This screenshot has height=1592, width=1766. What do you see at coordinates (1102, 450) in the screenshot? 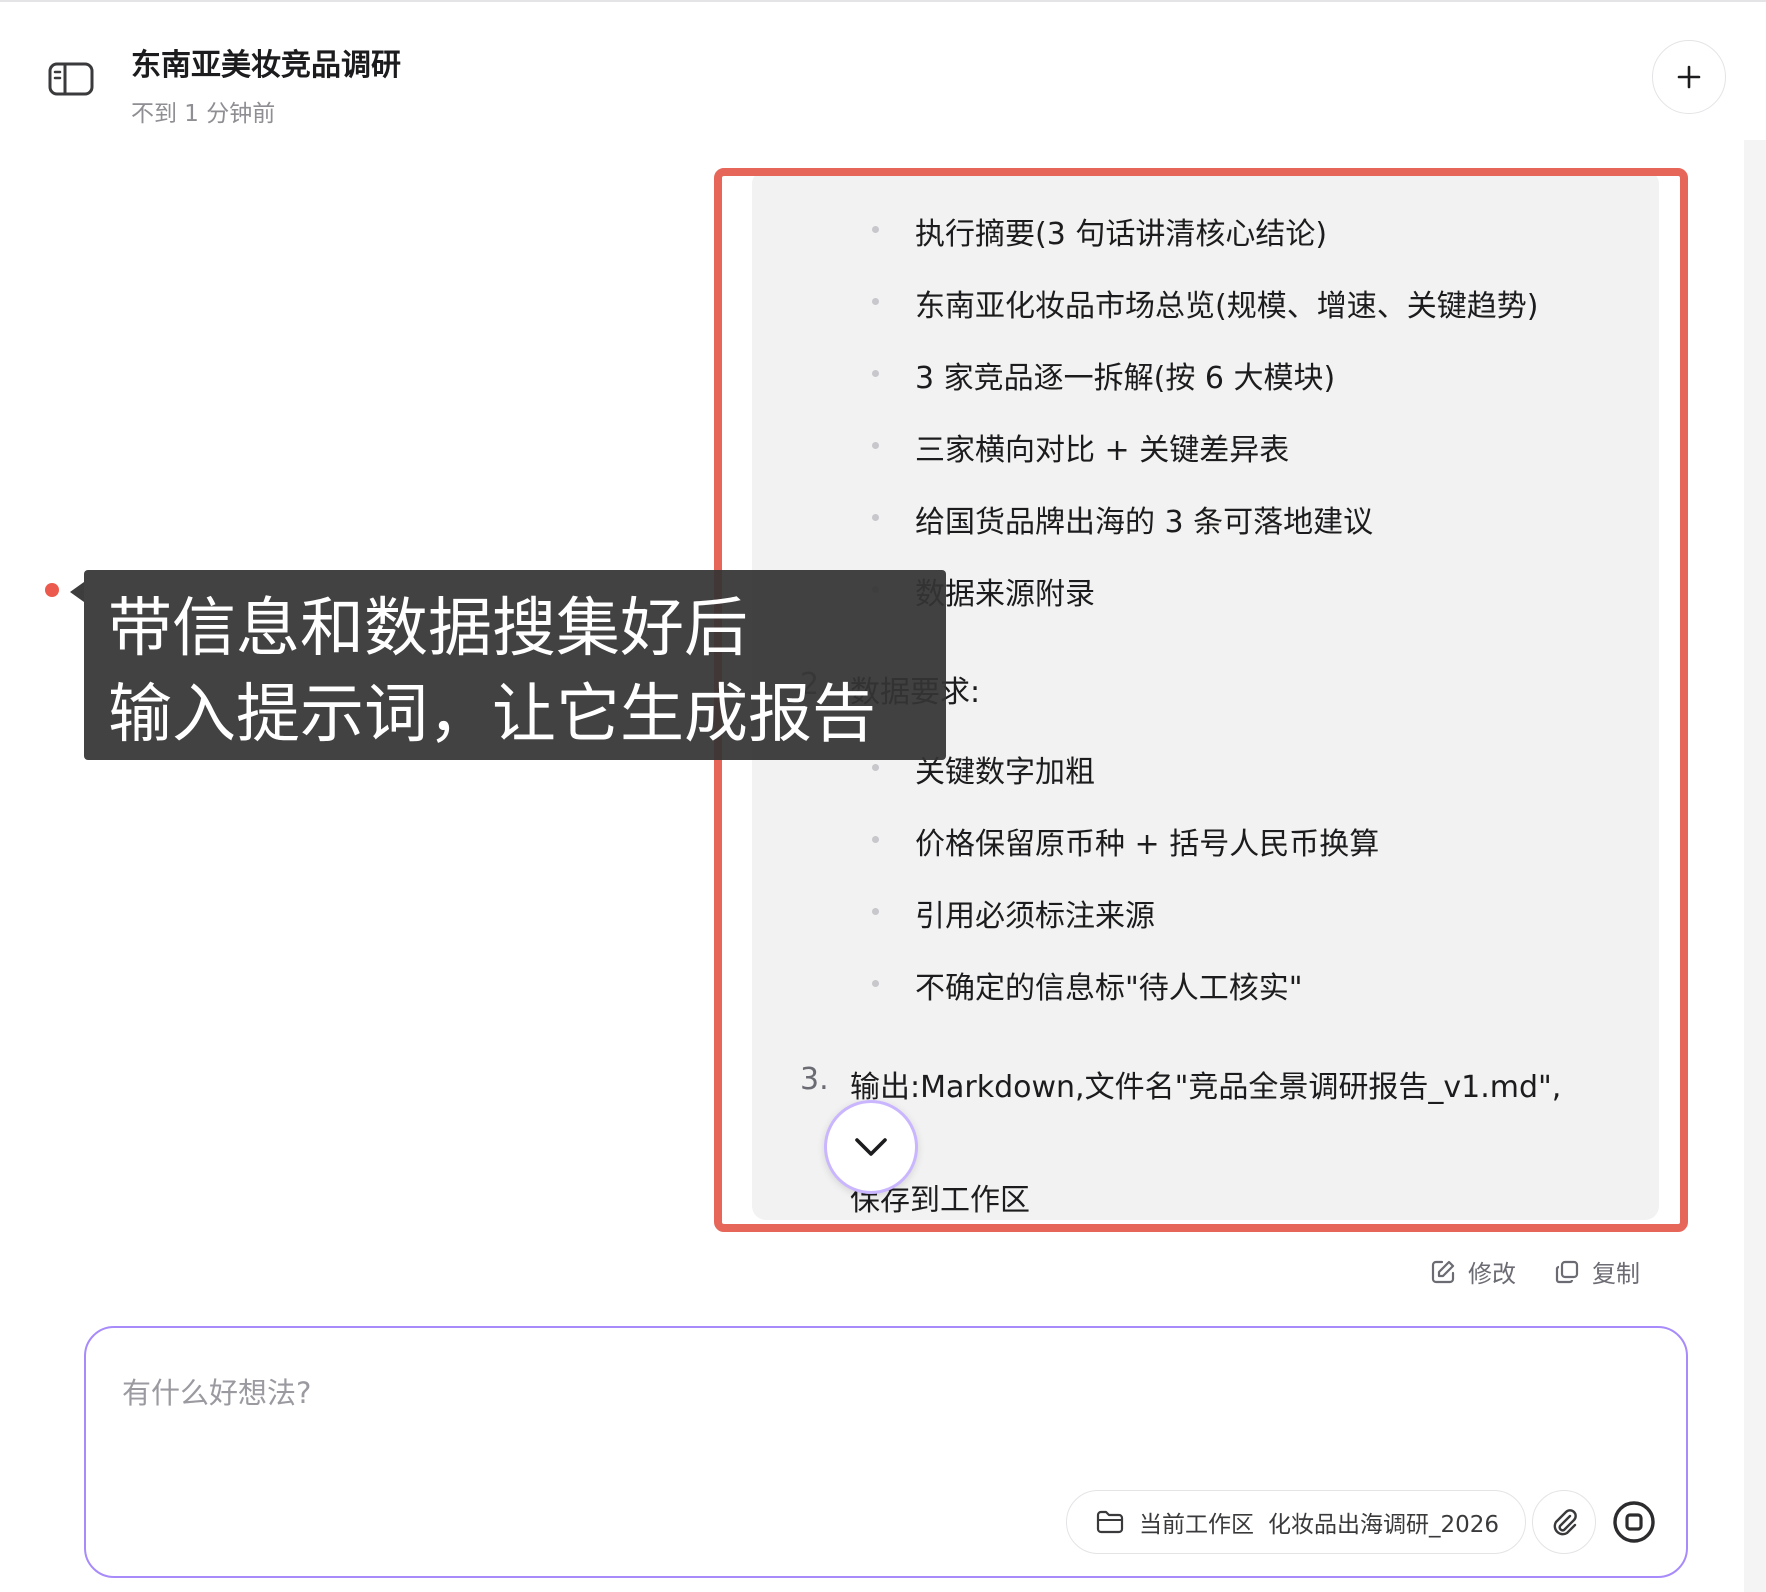
I see `list-item: 三家横向对比 + 关键差异表` at bounding box center [1102, 450].